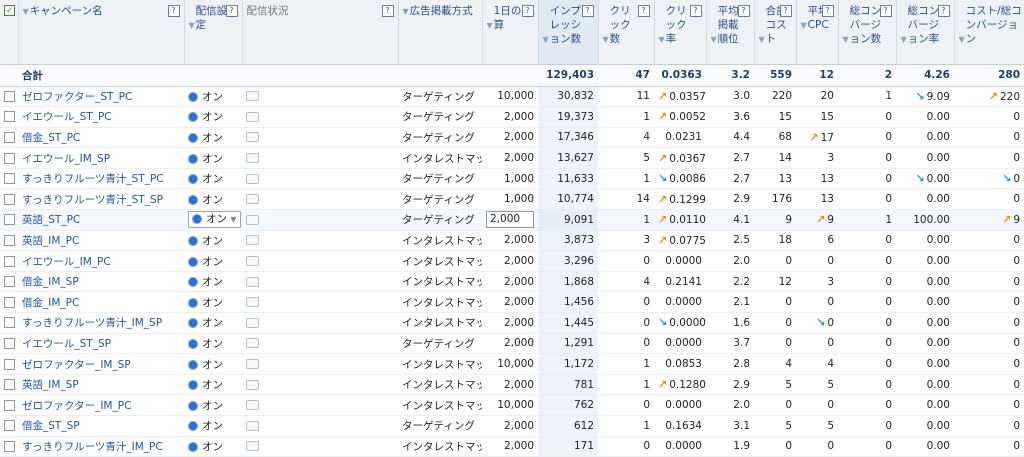  I want to click on campaign-name-link: すっきりフルーツ青汁_IM_PC, so click(92, 447).